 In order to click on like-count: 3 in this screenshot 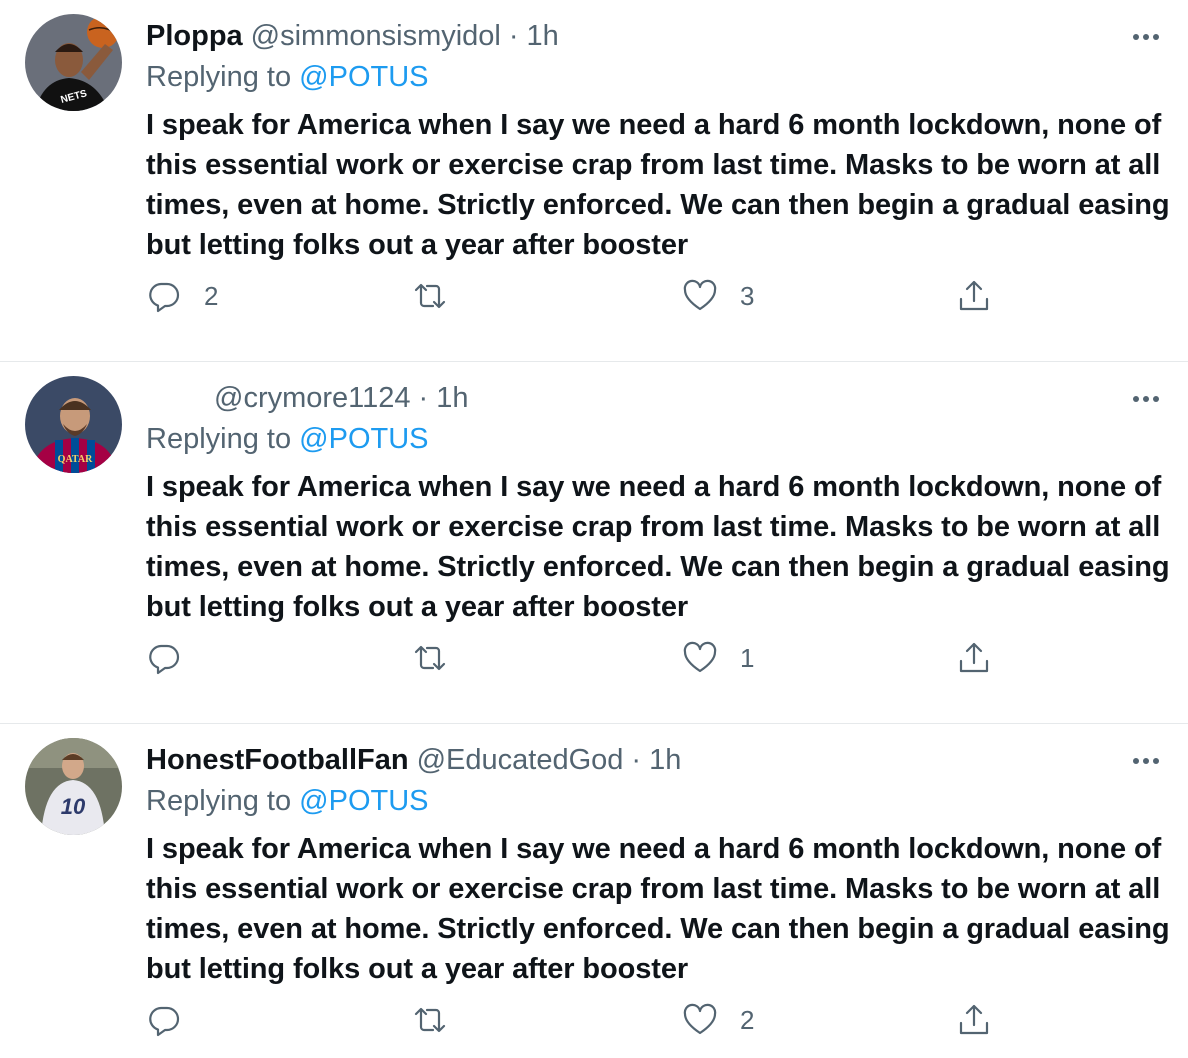, I will do `click(747, 295)`.